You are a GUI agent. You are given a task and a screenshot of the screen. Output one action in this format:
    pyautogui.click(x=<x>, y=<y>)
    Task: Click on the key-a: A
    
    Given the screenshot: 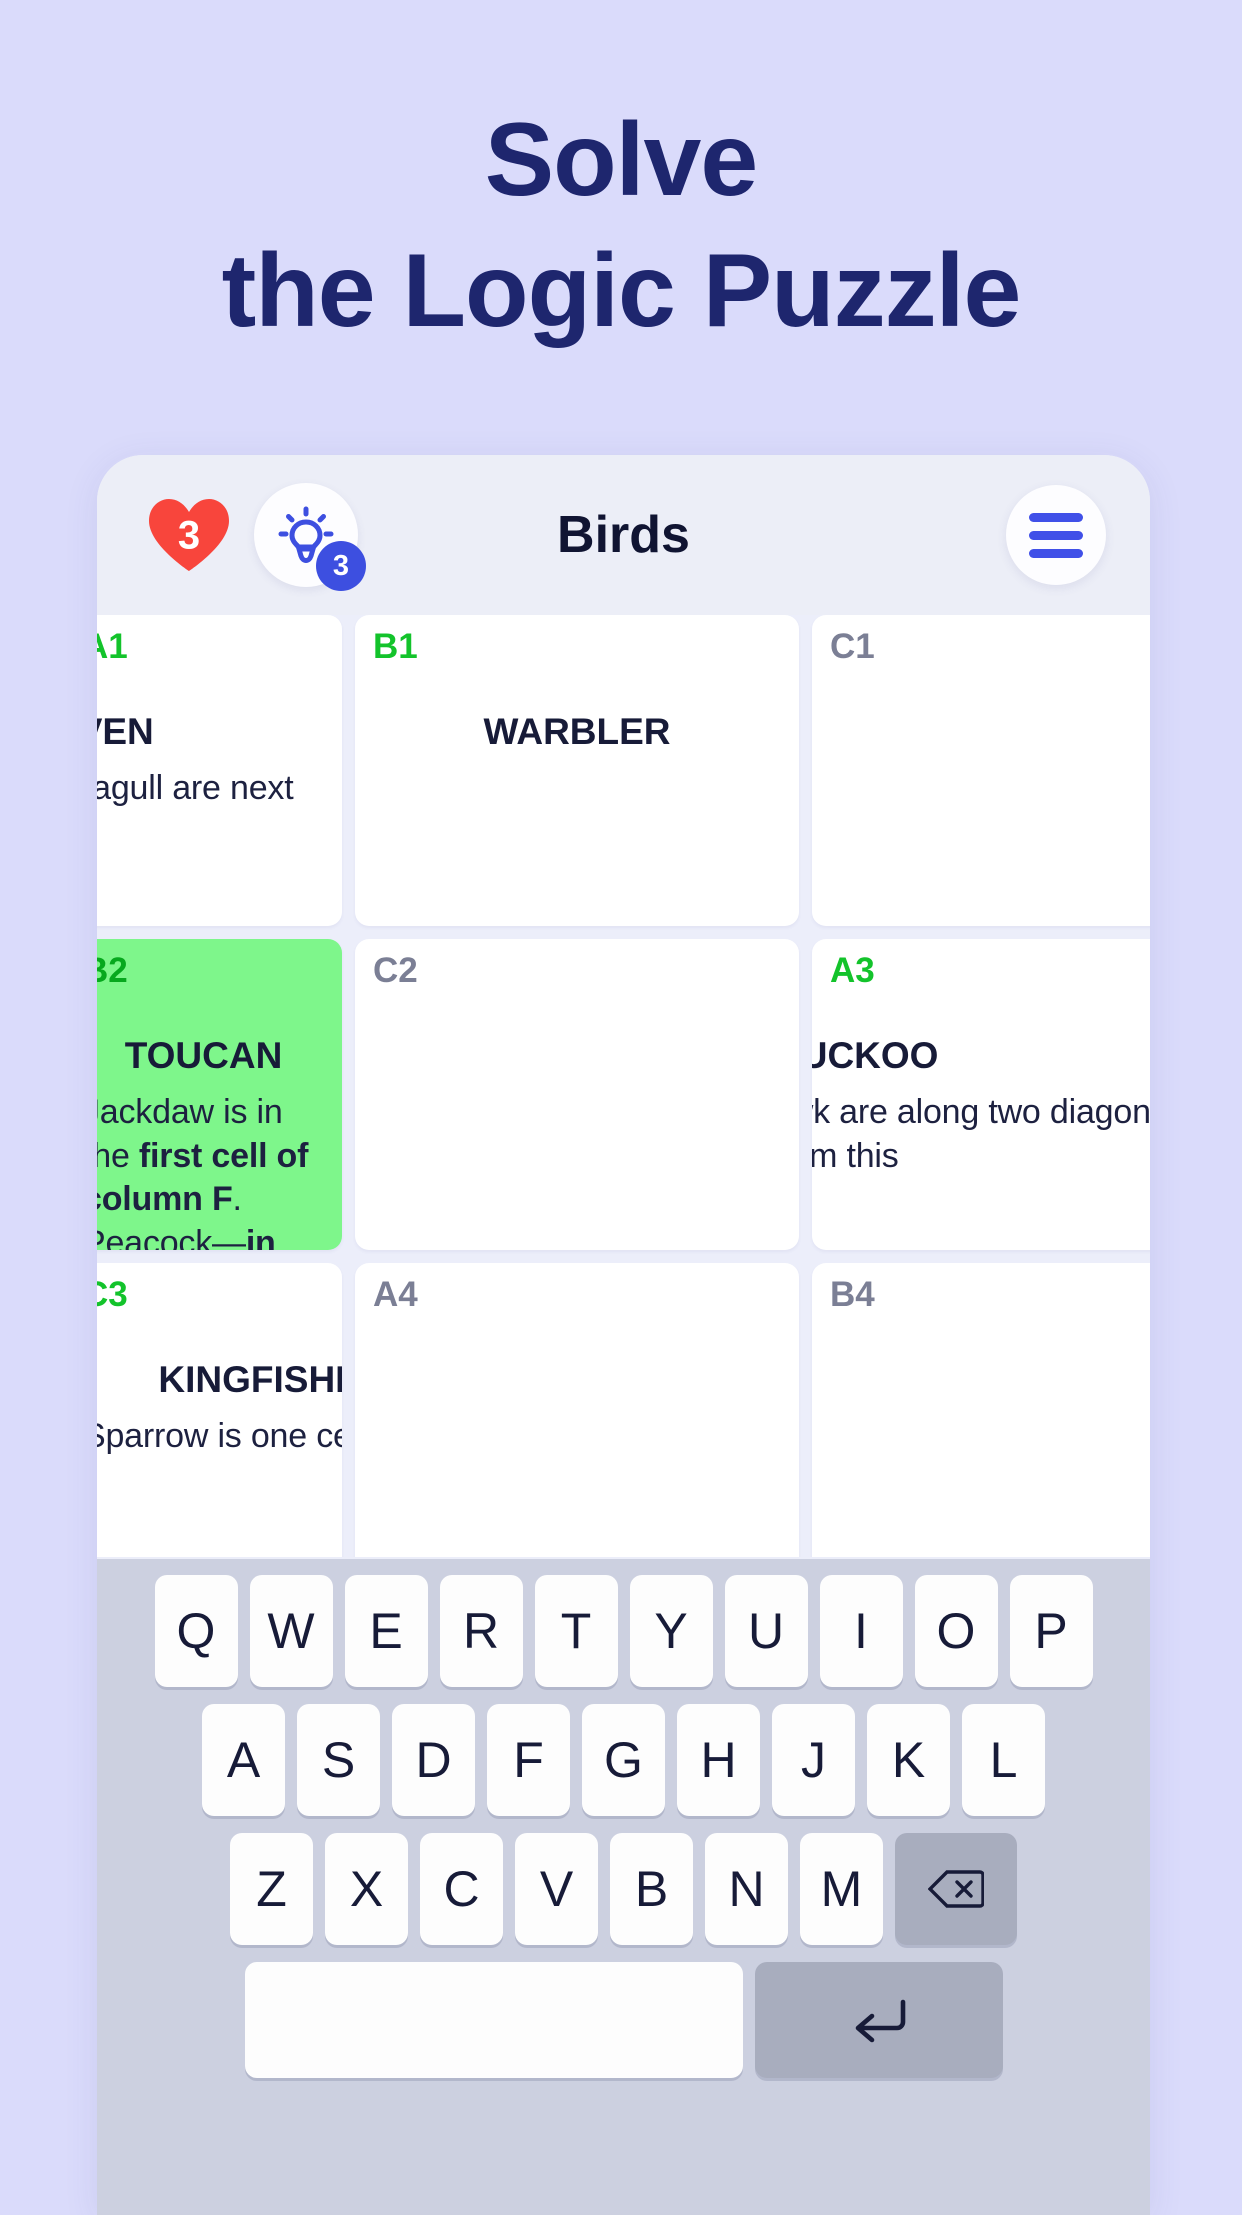 What is the action you would take?
    pyautogui.click(x=243, y=1760)
    